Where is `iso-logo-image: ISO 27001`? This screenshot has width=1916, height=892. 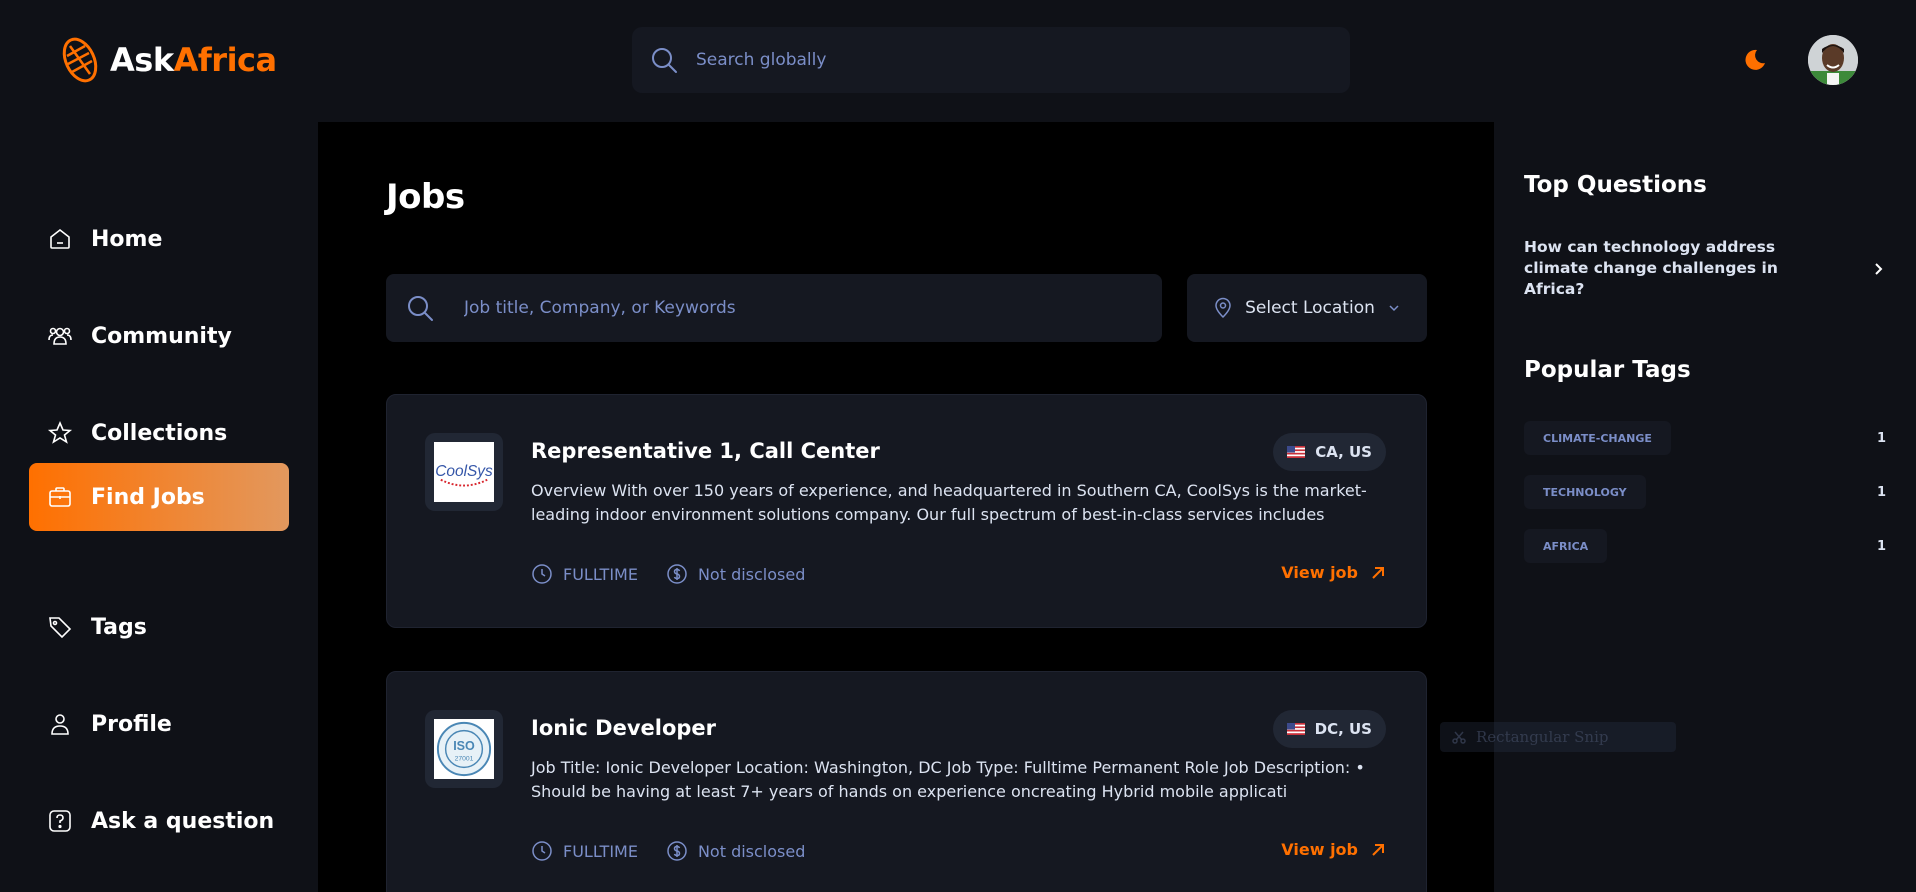
iso-logo-image: ISO 27001 is located at coordinates (464, 749).